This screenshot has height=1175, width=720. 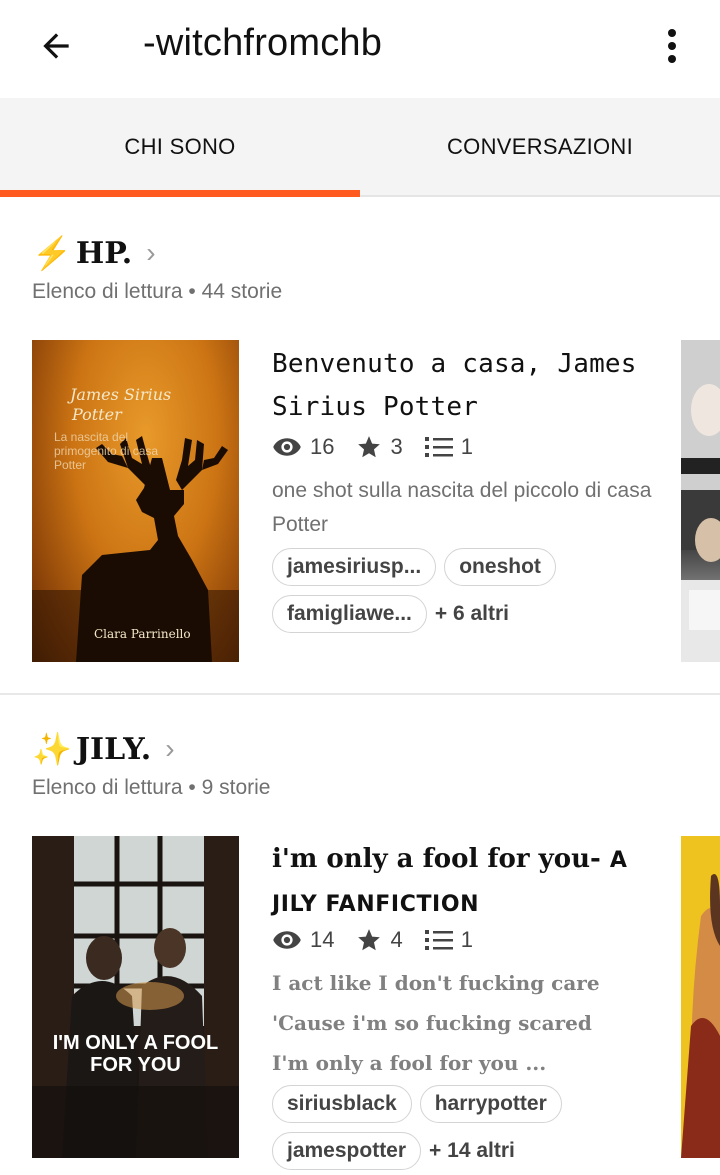 What do you see at coordinates (490, 1104) in the screenshot?
I see `tag-chip: harrypotter` at bounding box center [490, 1104].